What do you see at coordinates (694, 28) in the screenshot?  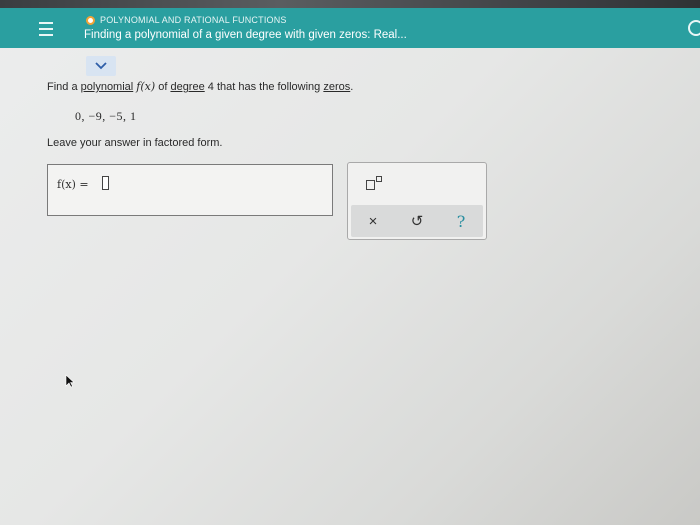 I see `header-right-control` at bounding box center [694, 28].